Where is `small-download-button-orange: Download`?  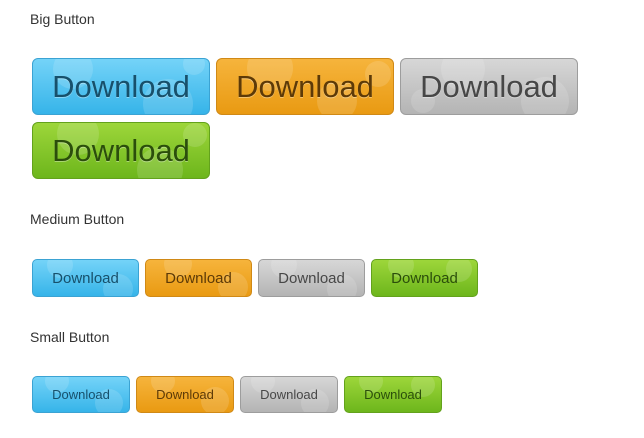 small-download-button-orange: Download is located at coordinates (185, 394).